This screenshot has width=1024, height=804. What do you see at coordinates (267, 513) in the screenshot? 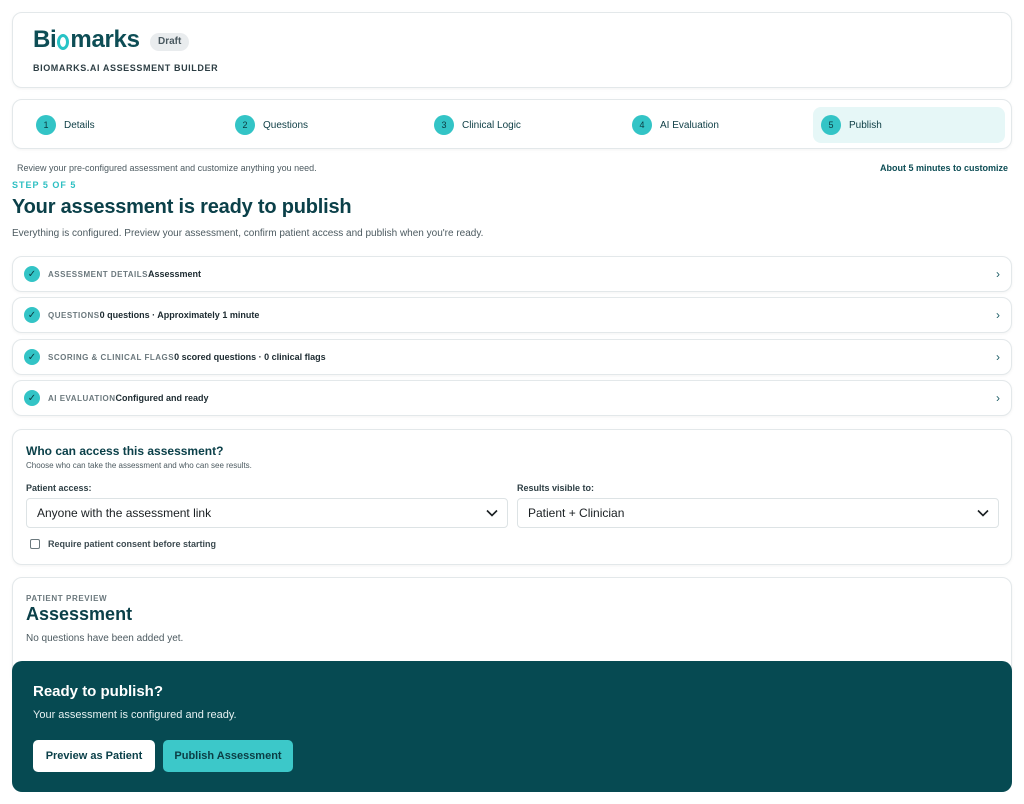
I see `patient-access-select: Anyone with the assessment link` at bounding box center [267, 513].